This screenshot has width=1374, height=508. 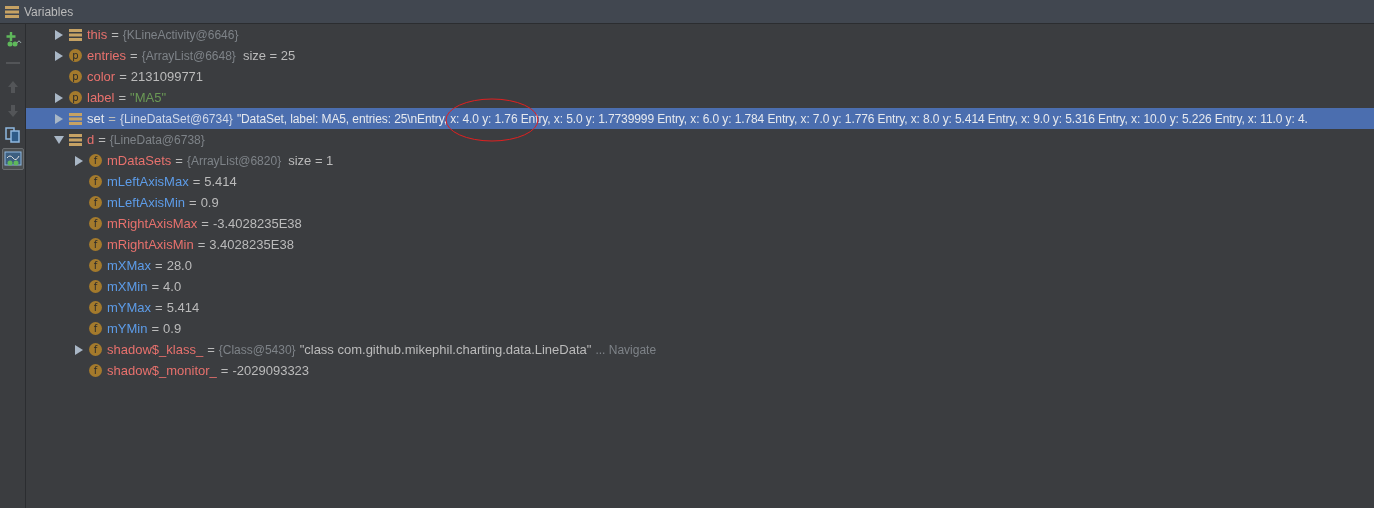 What do you see at coordinates (700, 97) in the screenshot?
I see `tree-row: p label = "MA5"` at bounding box center [700, 97].